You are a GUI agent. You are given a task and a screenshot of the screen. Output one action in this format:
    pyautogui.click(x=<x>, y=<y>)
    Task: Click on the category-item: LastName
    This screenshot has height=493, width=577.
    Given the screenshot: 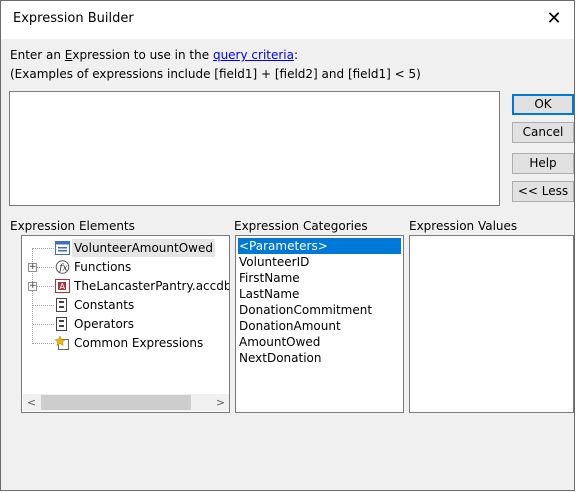 What is the action you would take?
    pyautogui.click(x=268, y=294)
    